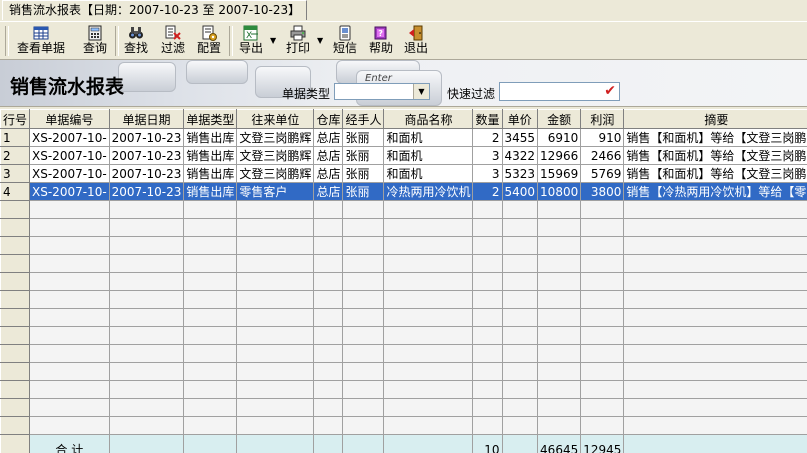  Describe the element at coordinates (520, 137) in the screenshot. I see `unit-price-cell: 3455` at that location.